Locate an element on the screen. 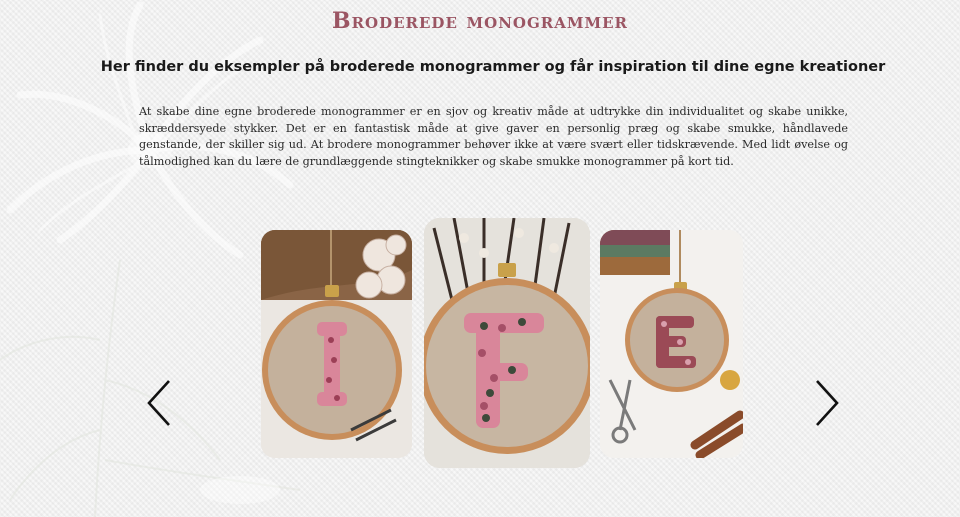 The height and width of the screenshot is (517, 960). carousel-slide-i is located at coordinates (336, 344).